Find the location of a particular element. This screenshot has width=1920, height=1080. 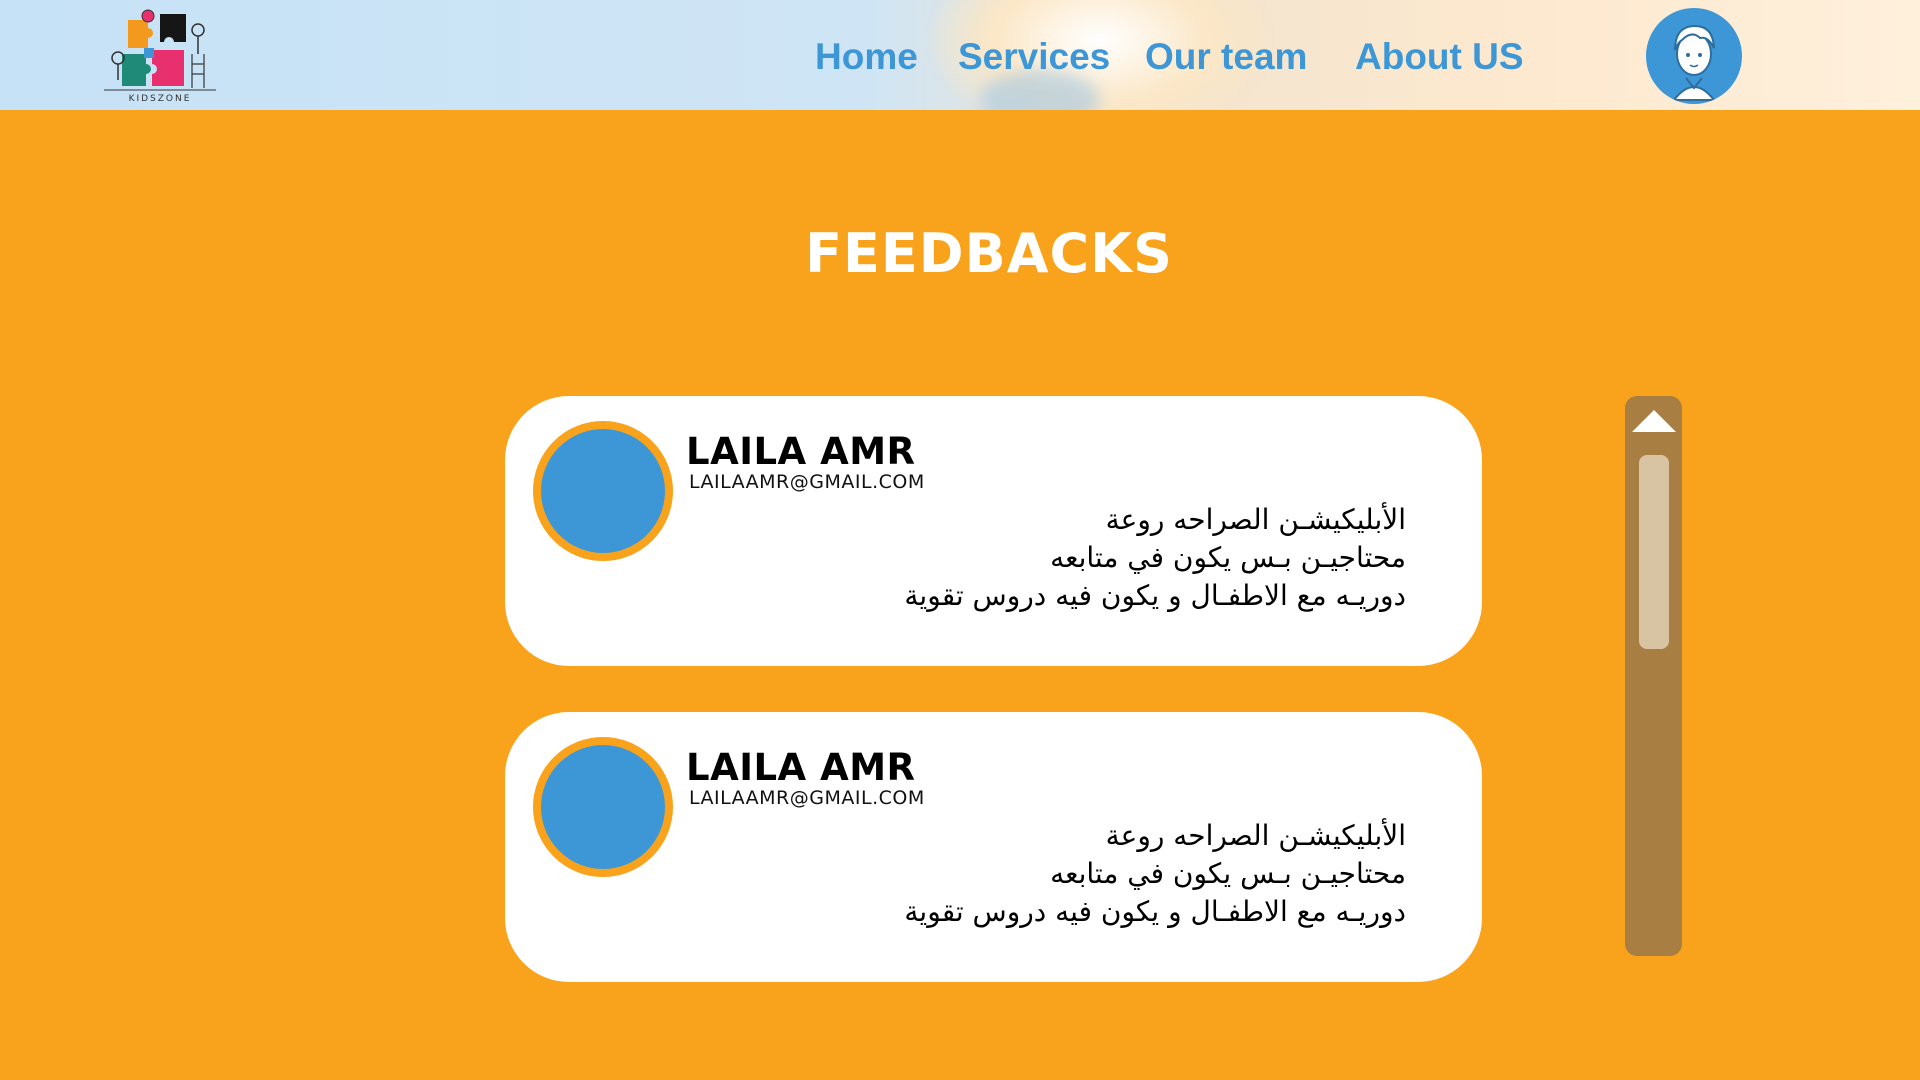

logo-caption: KIDSZONE is located at coordinates (160, 99).